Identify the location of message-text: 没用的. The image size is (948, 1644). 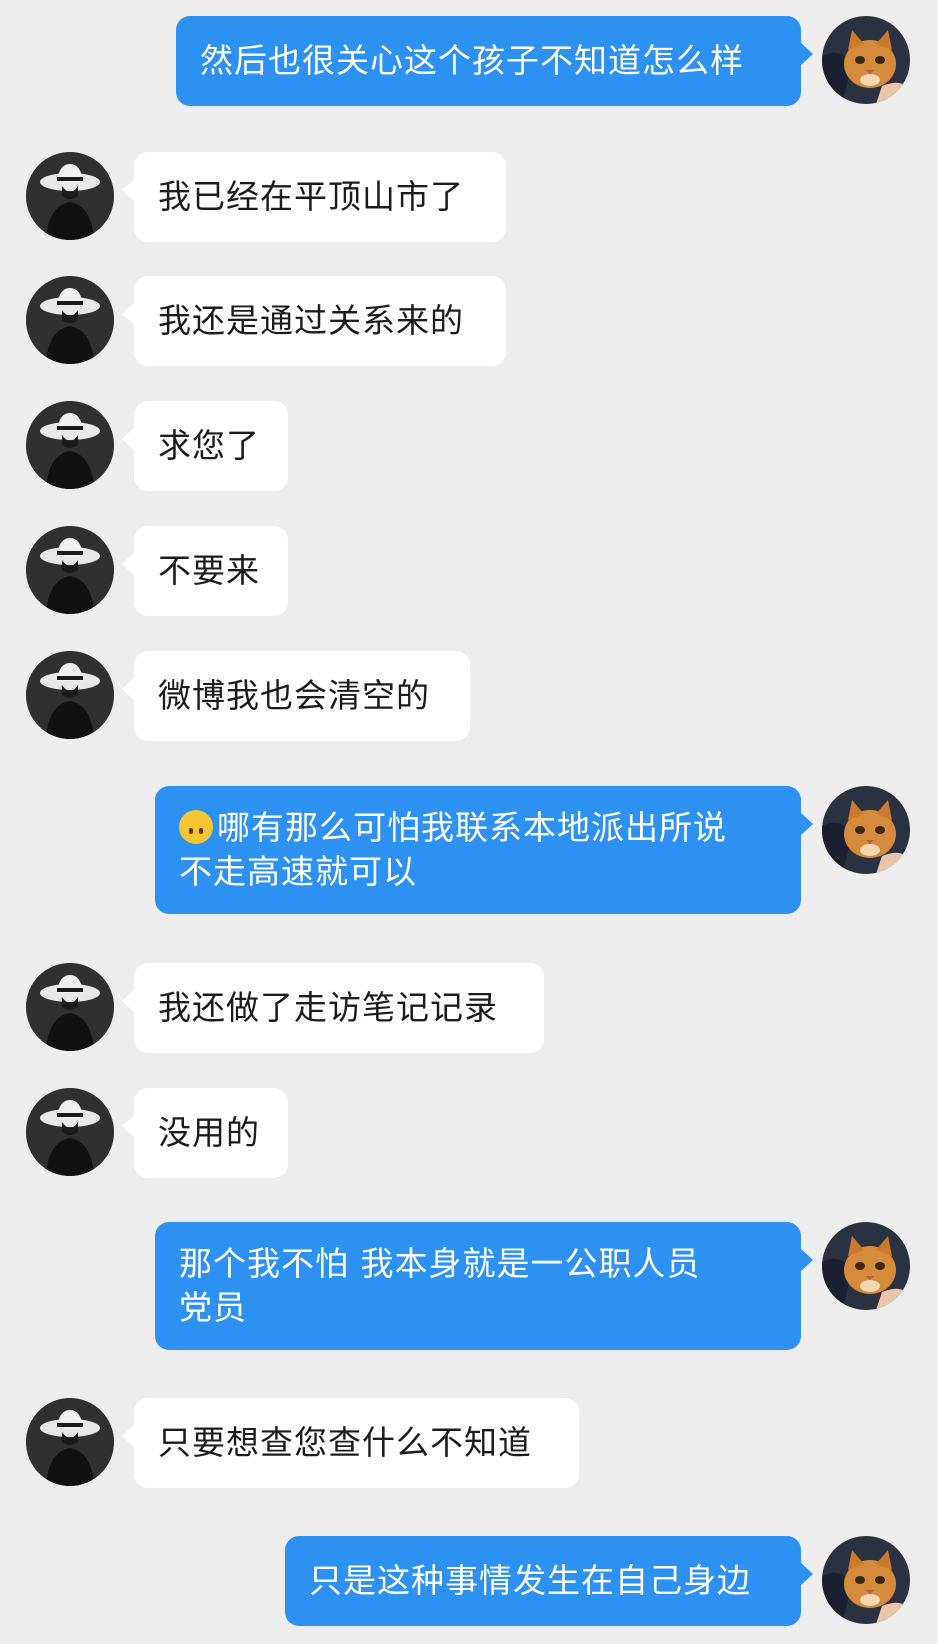
(209, 1132).